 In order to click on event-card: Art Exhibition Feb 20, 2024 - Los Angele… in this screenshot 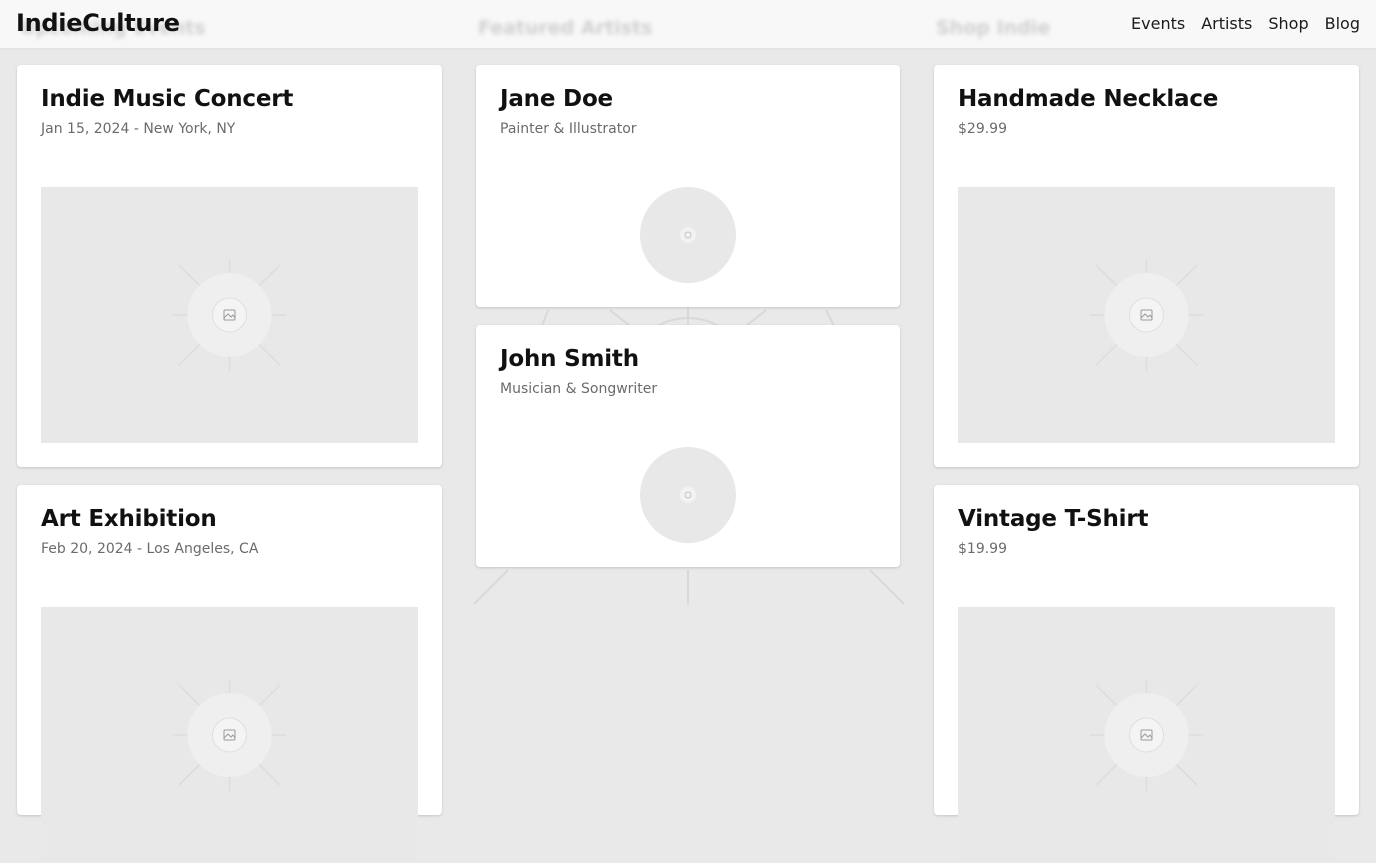, I will do `click(229, 674)`.